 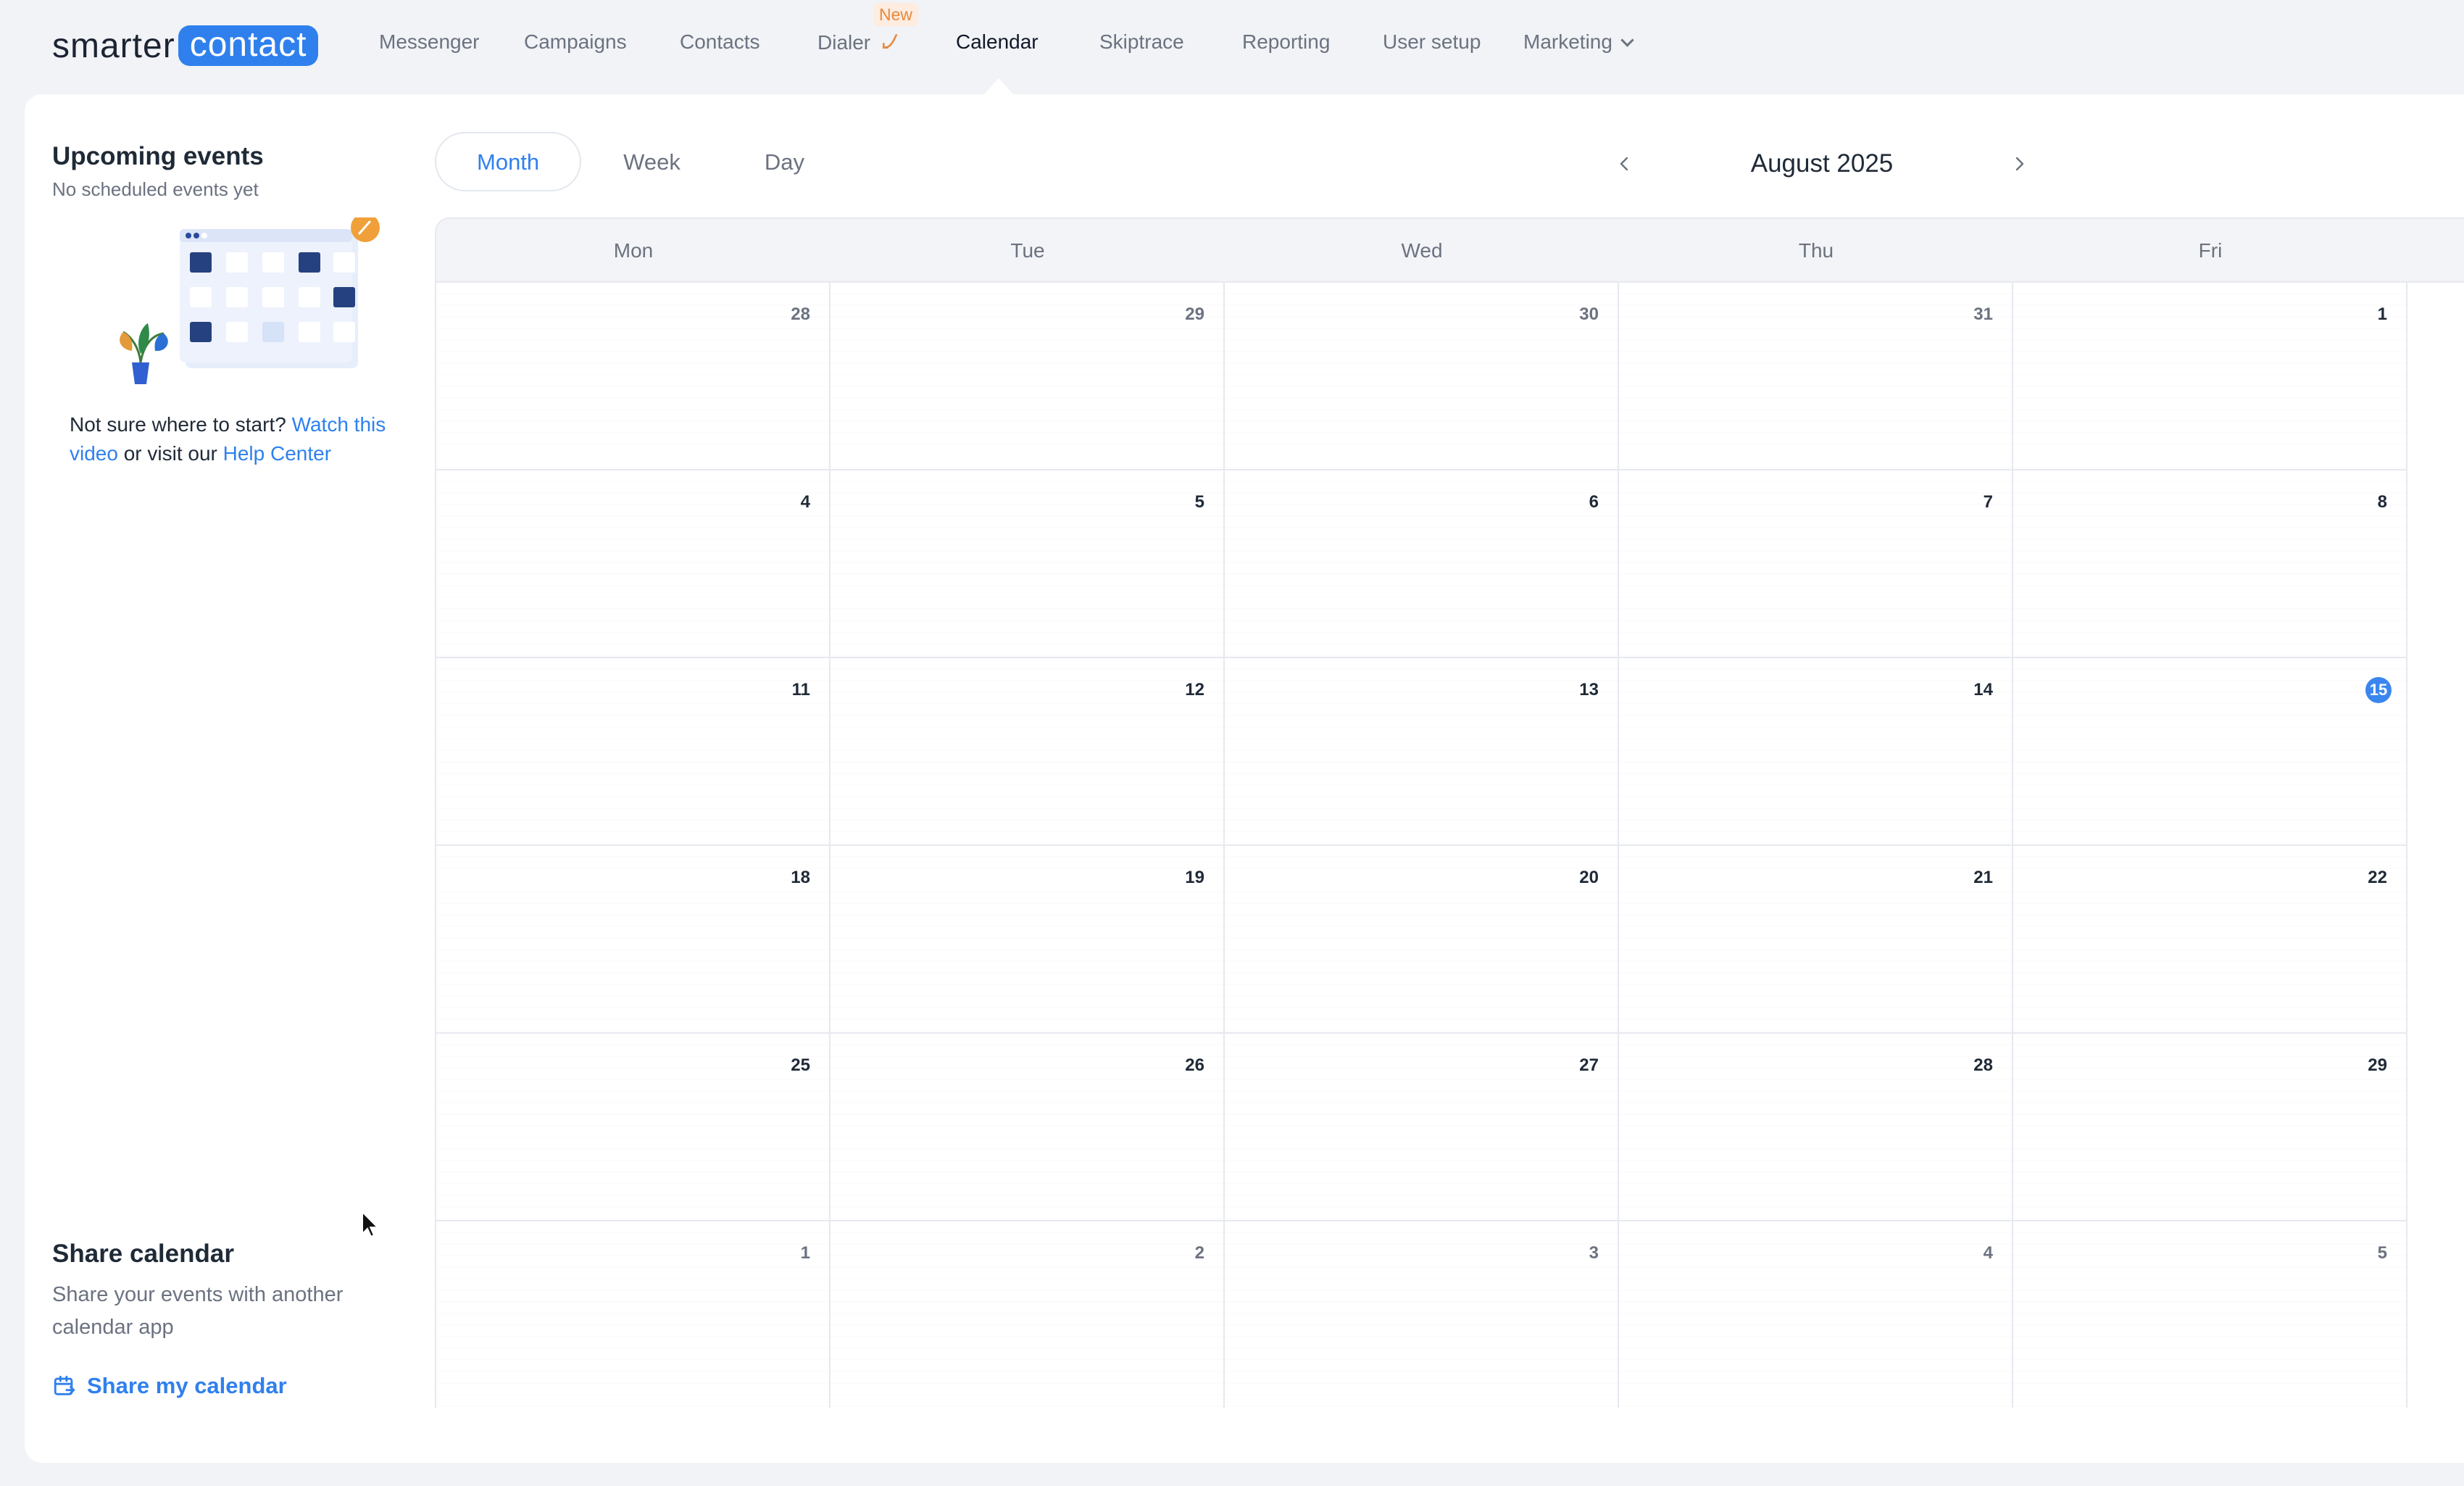 I want to click on help-center-link: Help Center, so click(x=277, y=453).